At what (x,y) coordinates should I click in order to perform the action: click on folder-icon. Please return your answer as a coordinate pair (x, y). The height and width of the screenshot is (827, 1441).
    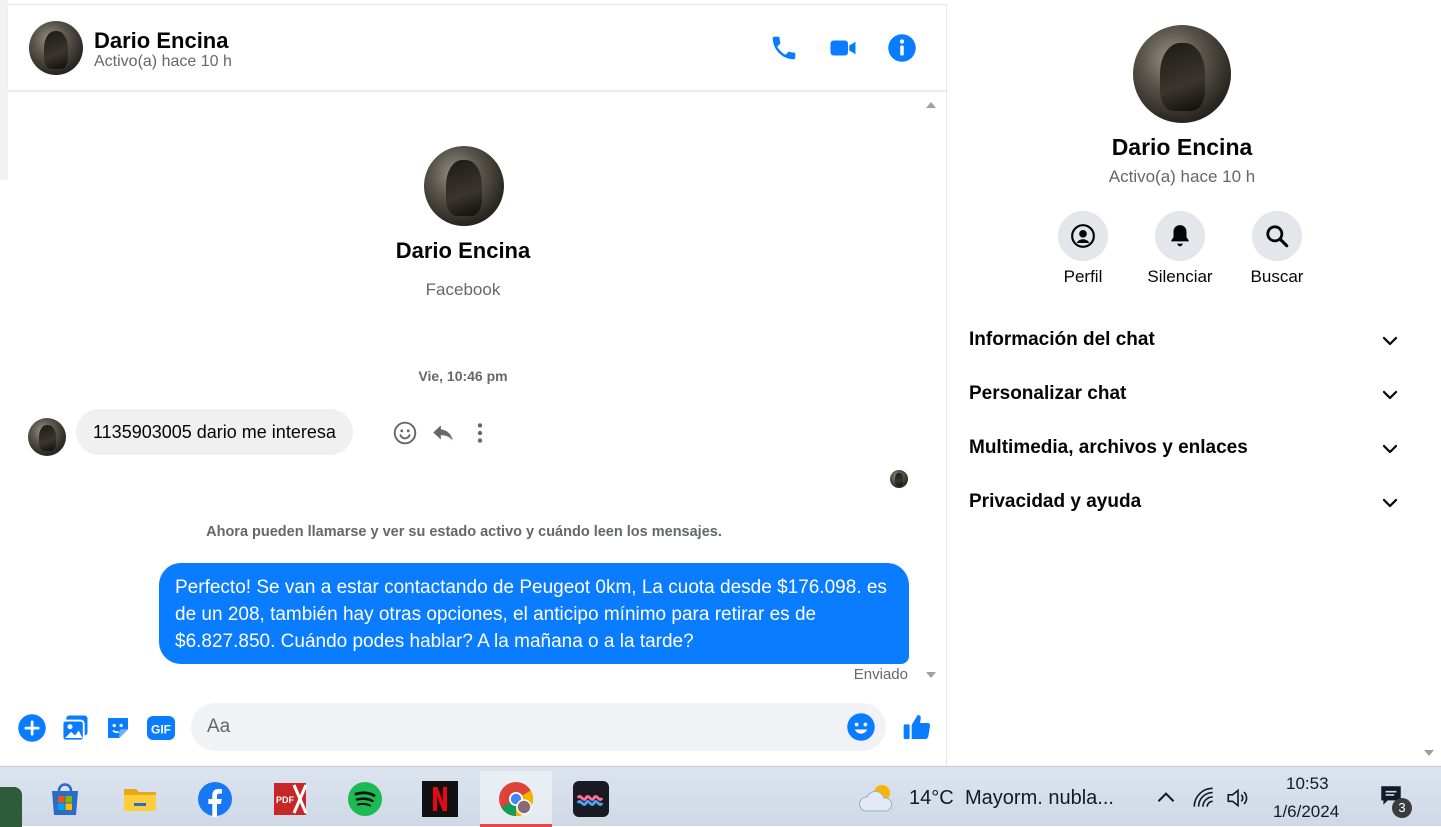
    Looking at the image, I should click on (140, 800).